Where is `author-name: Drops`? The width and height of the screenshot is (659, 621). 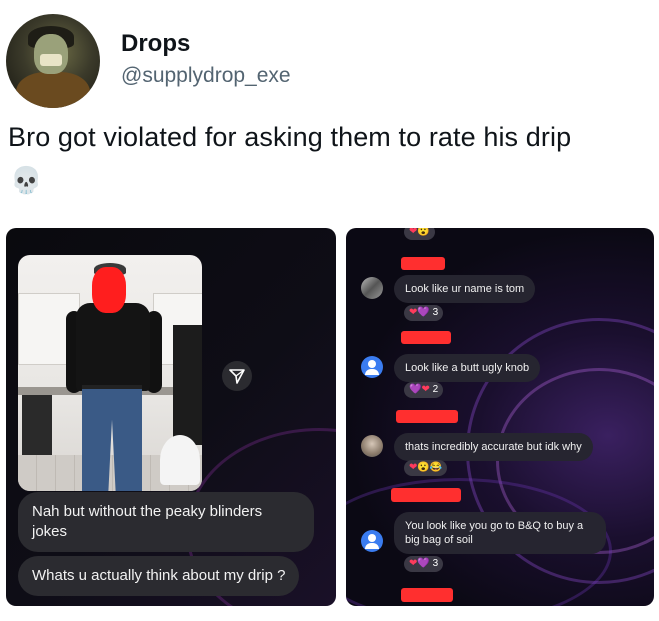
author-name: Drops is located at coordinates (155, 44).